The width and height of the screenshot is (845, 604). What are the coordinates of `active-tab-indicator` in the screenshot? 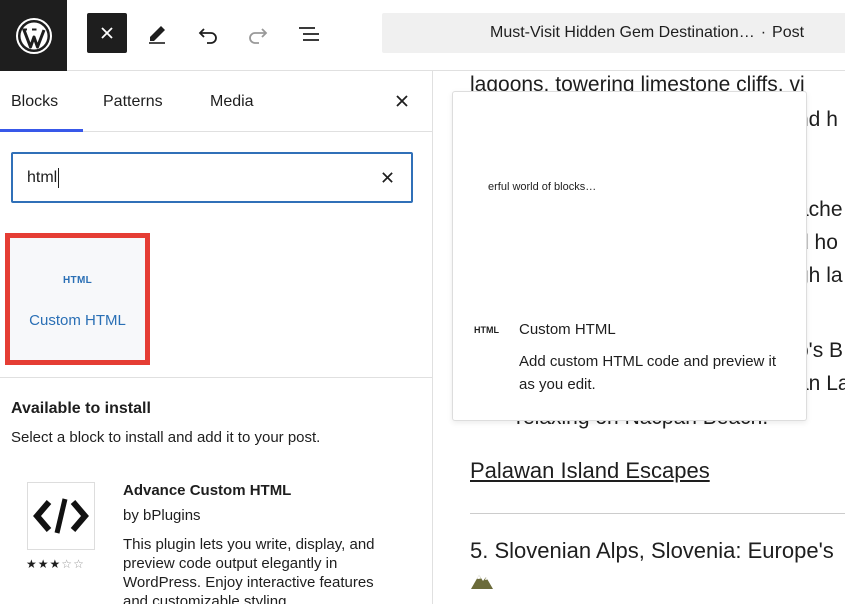 It's located at (41, 130).